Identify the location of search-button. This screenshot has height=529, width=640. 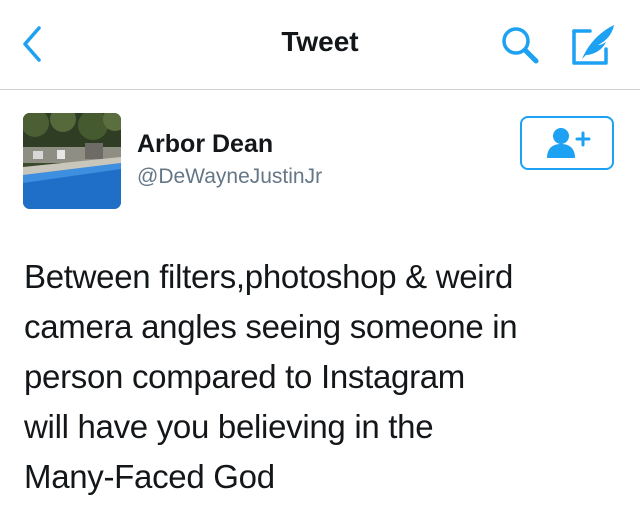
(520, 45).